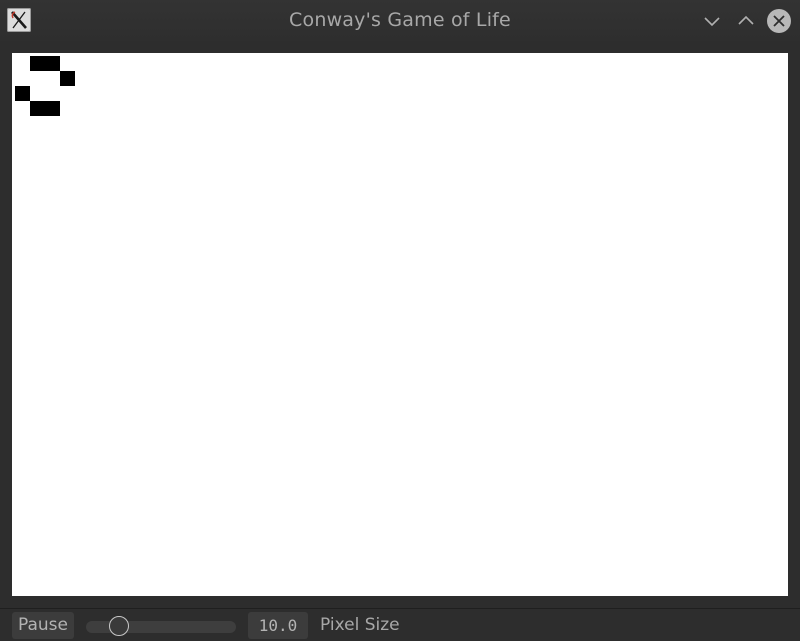  I want to click on maximize-button, so click(746, 21).